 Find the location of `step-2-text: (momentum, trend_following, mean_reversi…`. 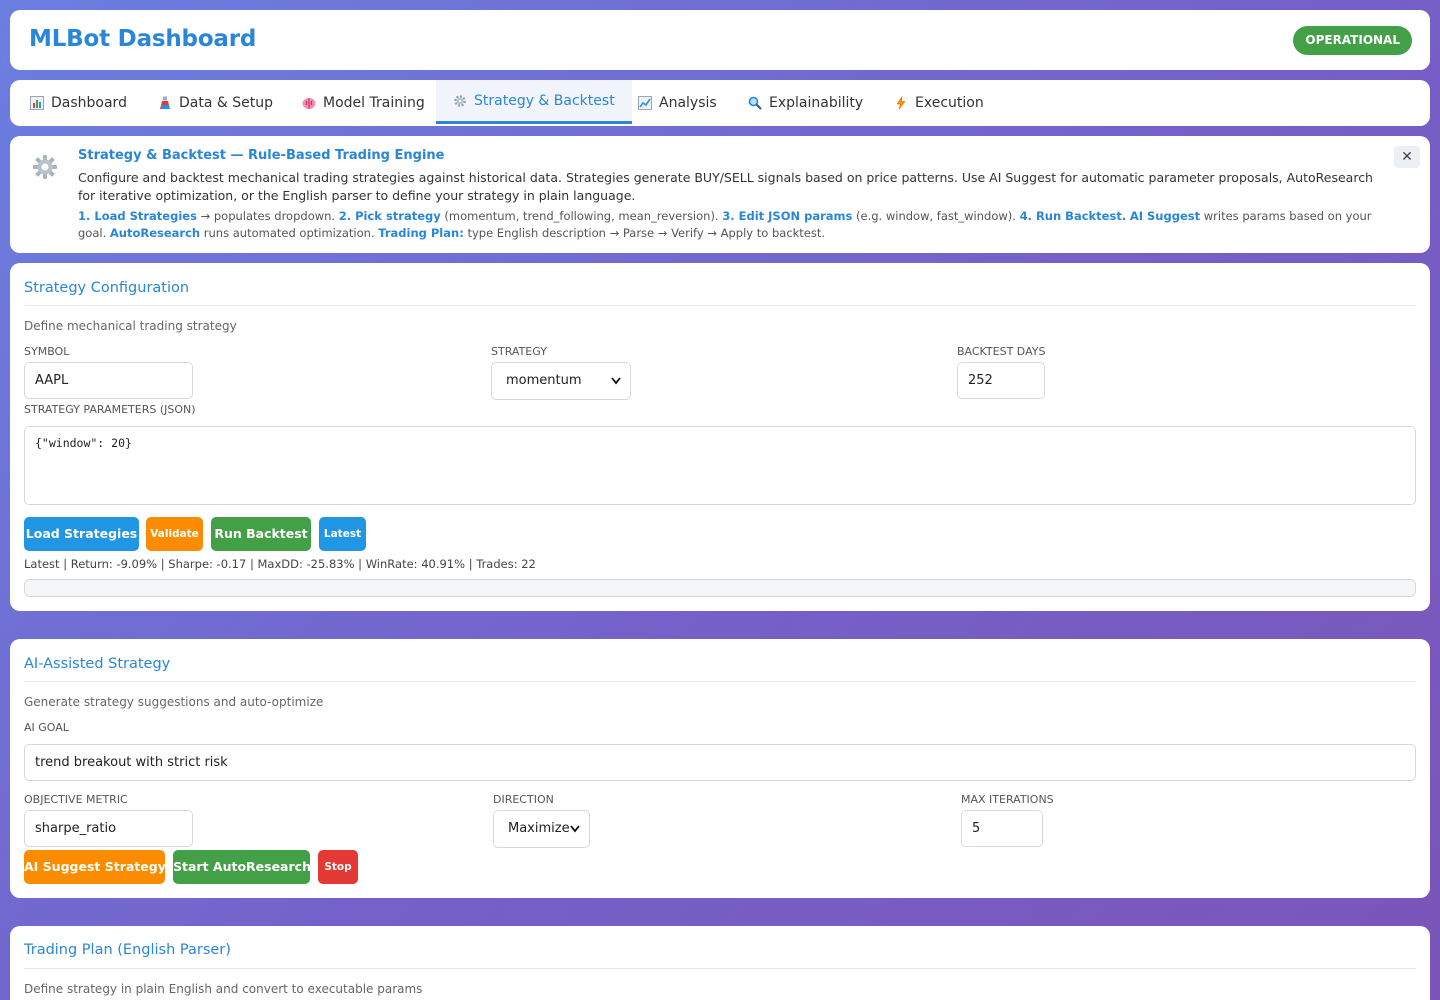

step-2-text: (momentum, trend_following, mean_reversi… is located at coordinates (581, 216).